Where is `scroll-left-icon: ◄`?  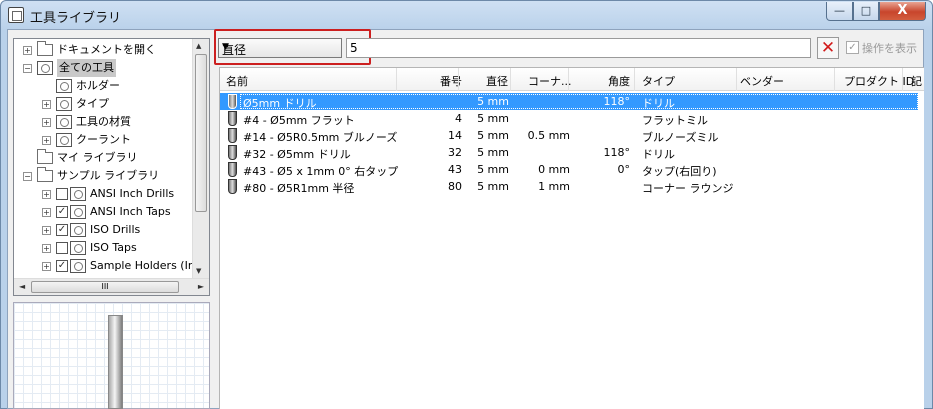
scroll-left-icon: ◄ is located at coordinates (22, 286).